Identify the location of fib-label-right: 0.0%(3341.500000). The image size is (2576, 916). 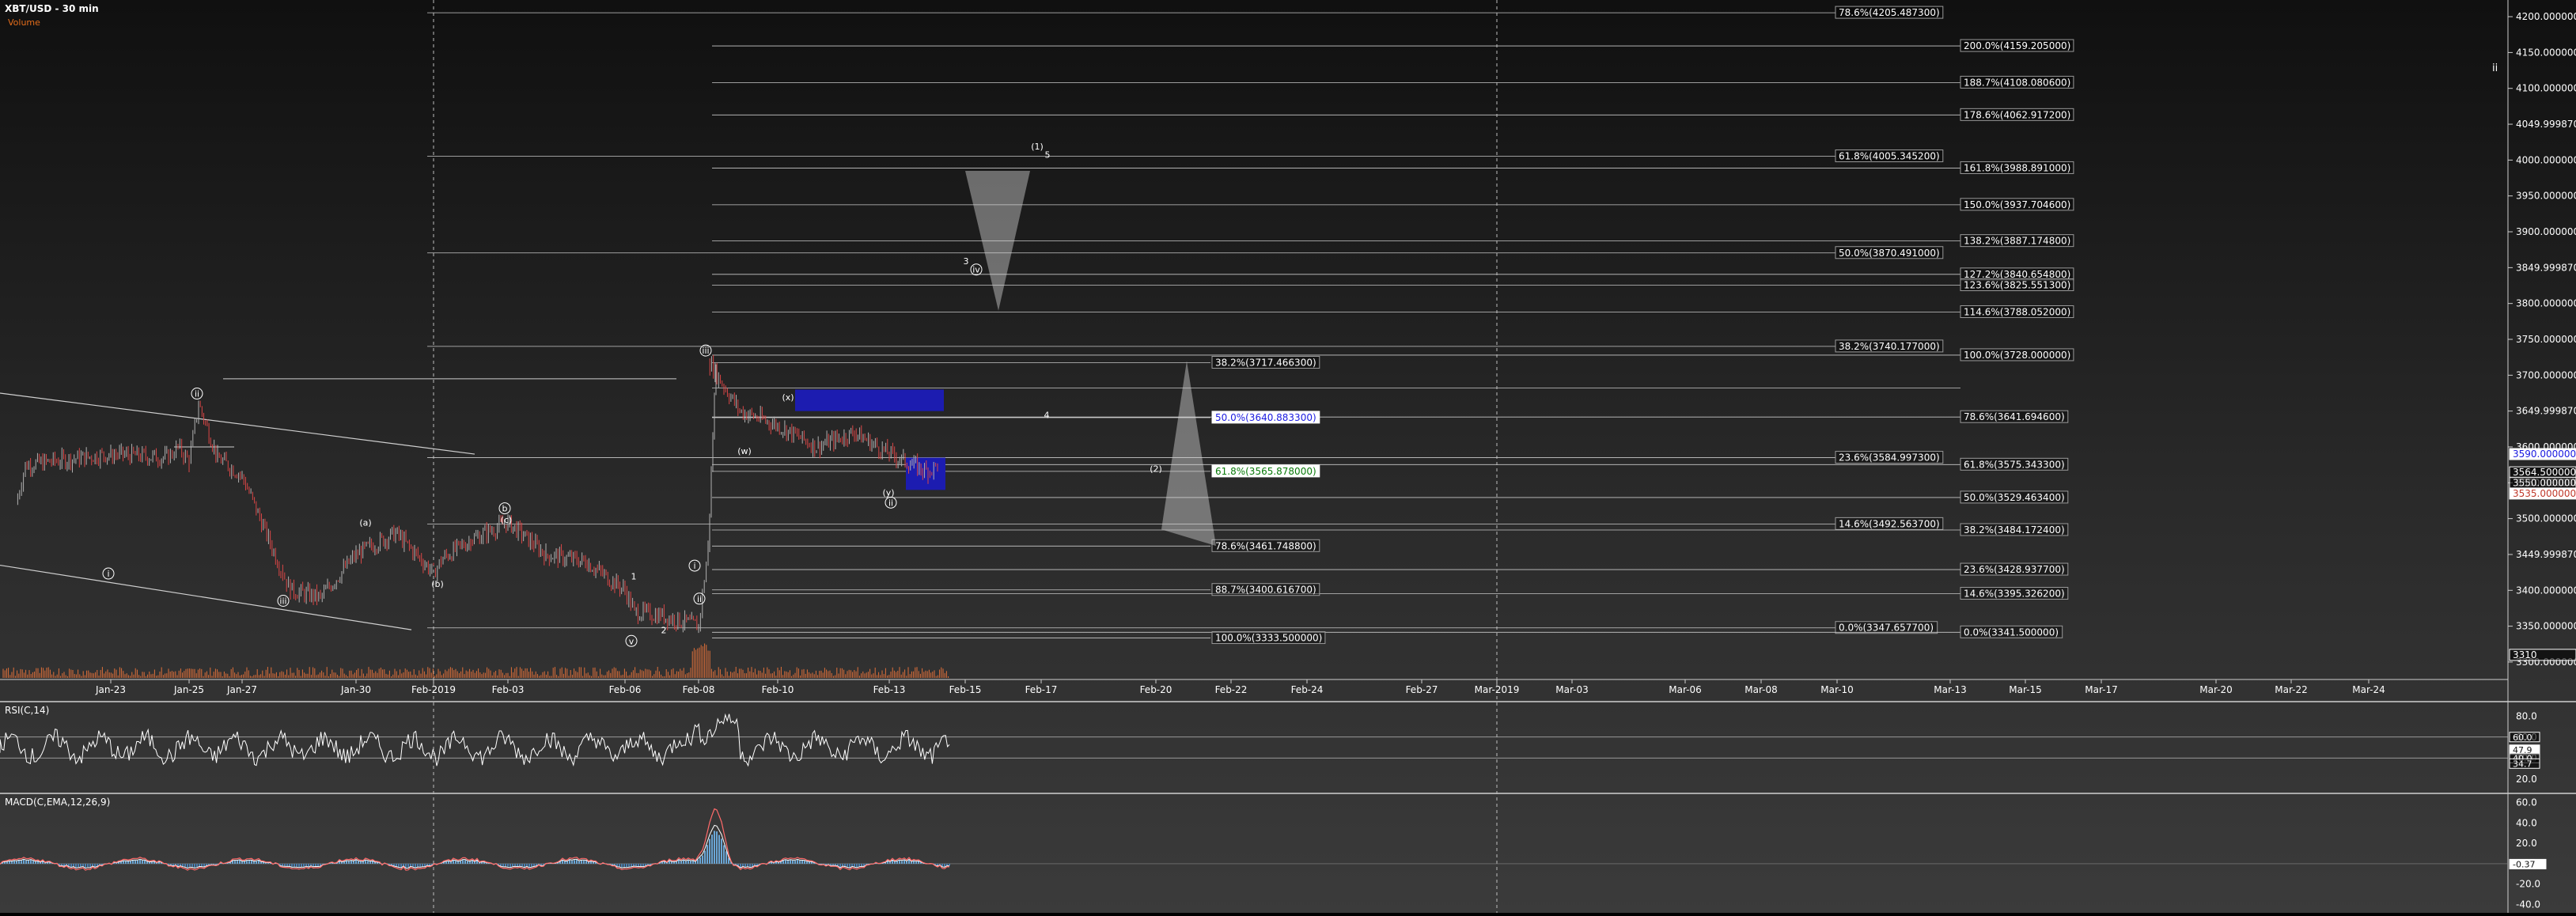
(2011, 632).